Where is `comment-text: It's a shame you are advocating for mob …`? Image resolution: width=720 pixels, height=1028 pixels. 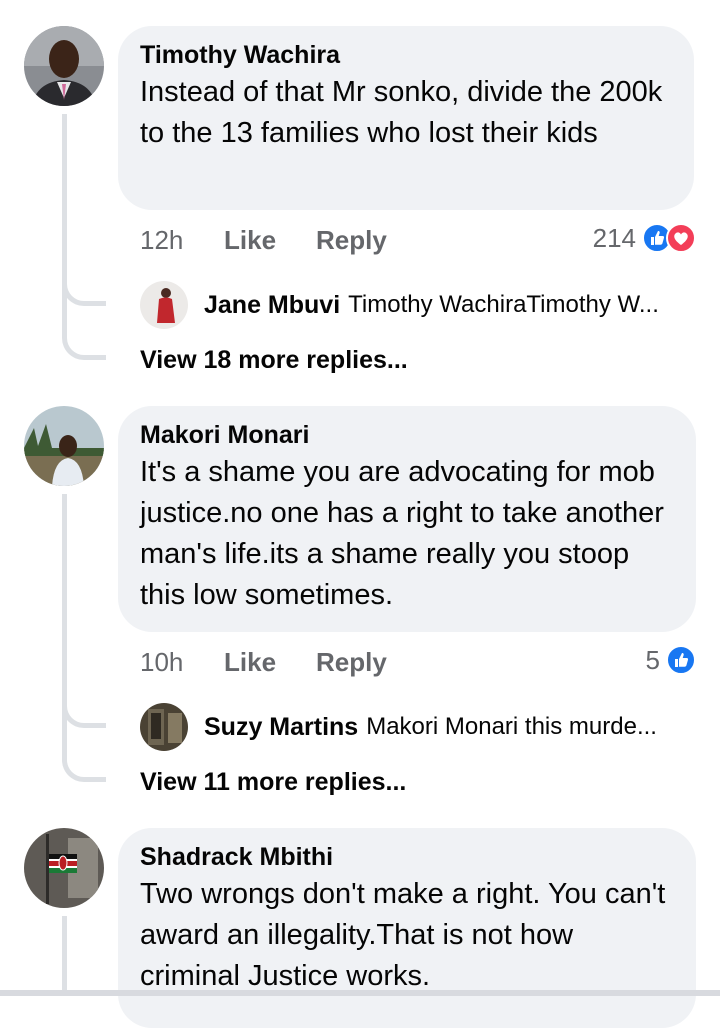
comment-text: It's a shame you are advocating for mob … is located at coordinates (402, 533).